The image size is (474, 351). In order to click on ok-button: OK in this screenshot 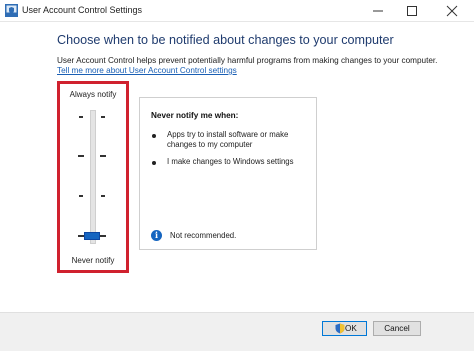, I will do `click(344, 328)`.